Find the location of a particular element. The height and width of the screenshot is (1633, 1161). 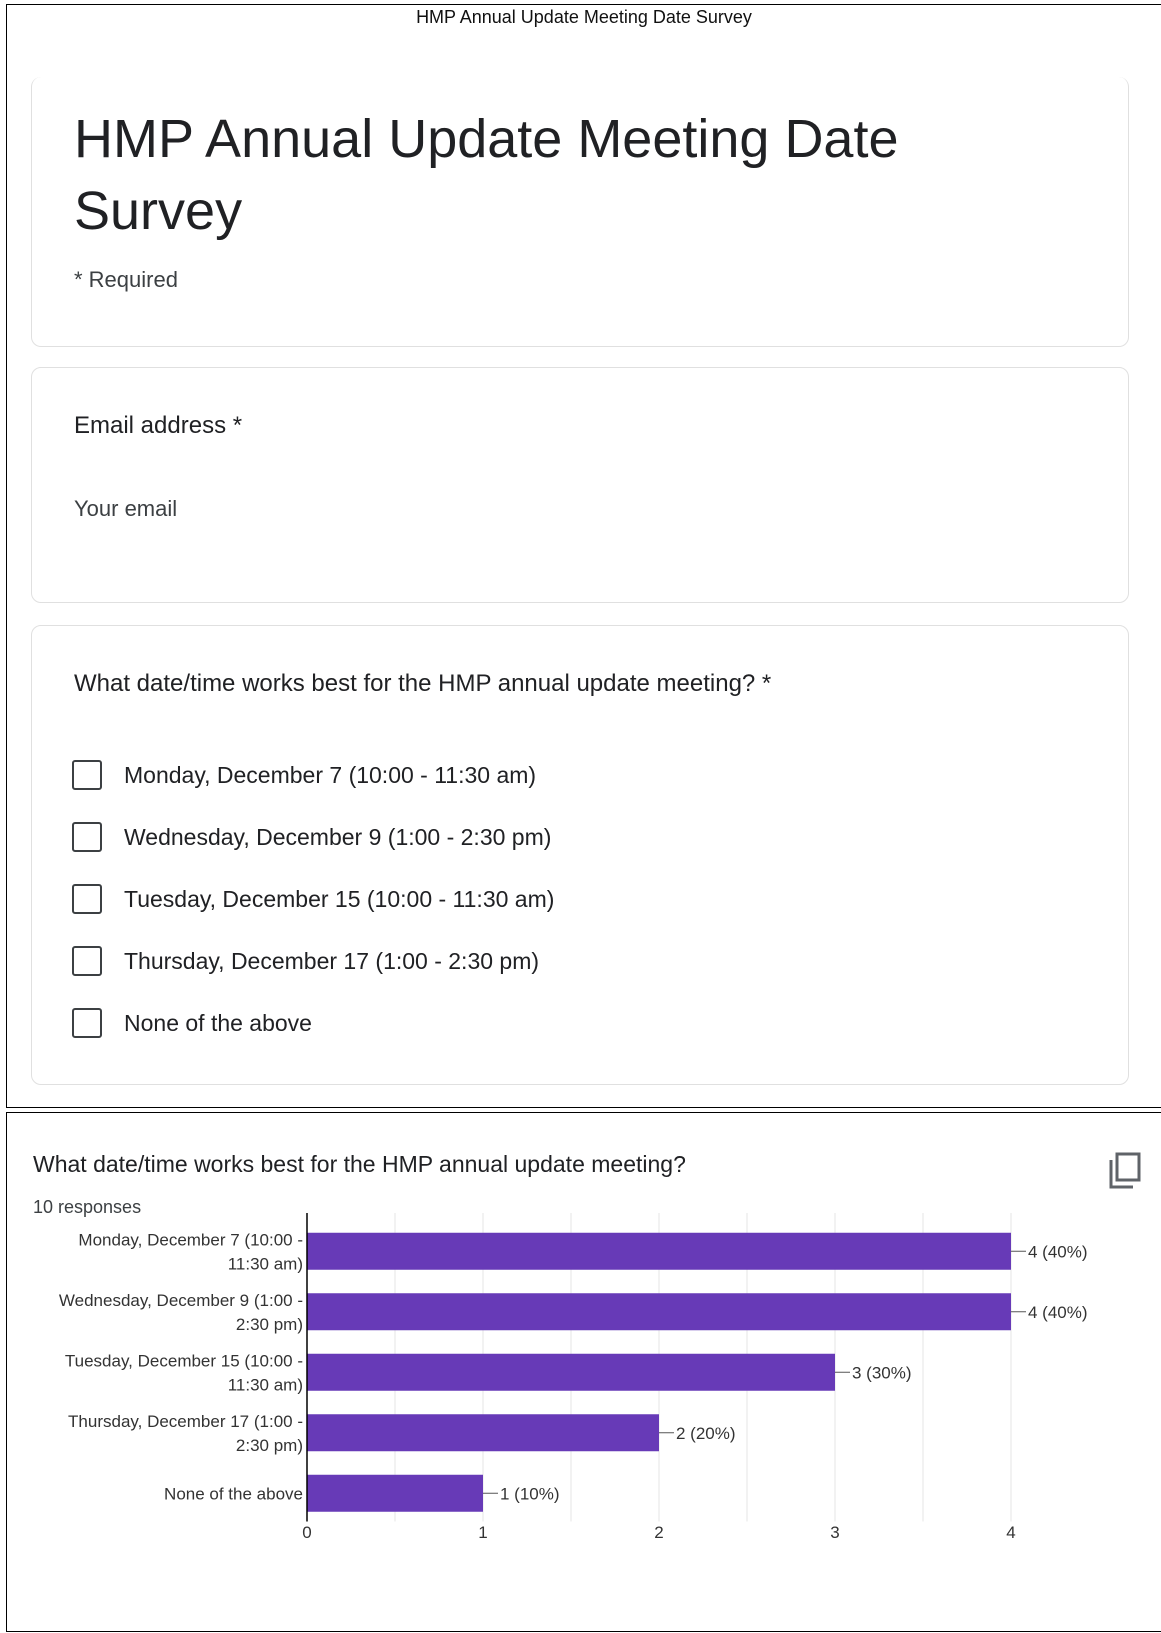

x-tick-label: 0 is located at coordinates (306, 1532).